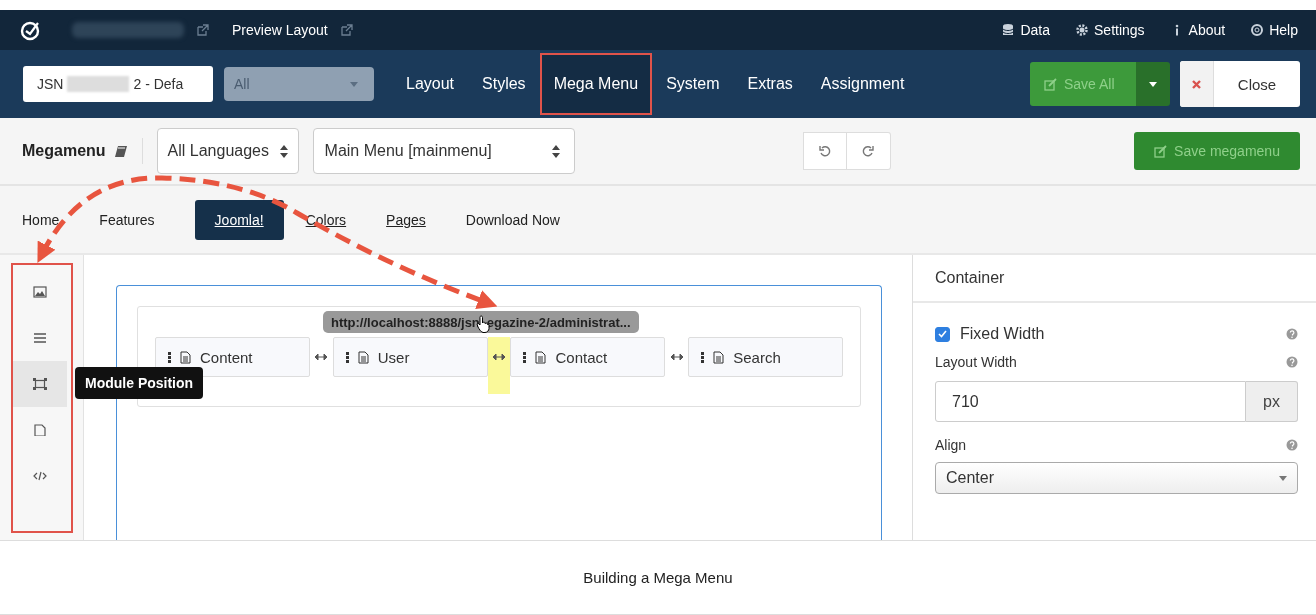 This screenshot has width=1316, height=615. What do you see at coordinates (430, 84) in the screenshot?
I see `nav-tab: Layout` at bounding box center [430, 84].